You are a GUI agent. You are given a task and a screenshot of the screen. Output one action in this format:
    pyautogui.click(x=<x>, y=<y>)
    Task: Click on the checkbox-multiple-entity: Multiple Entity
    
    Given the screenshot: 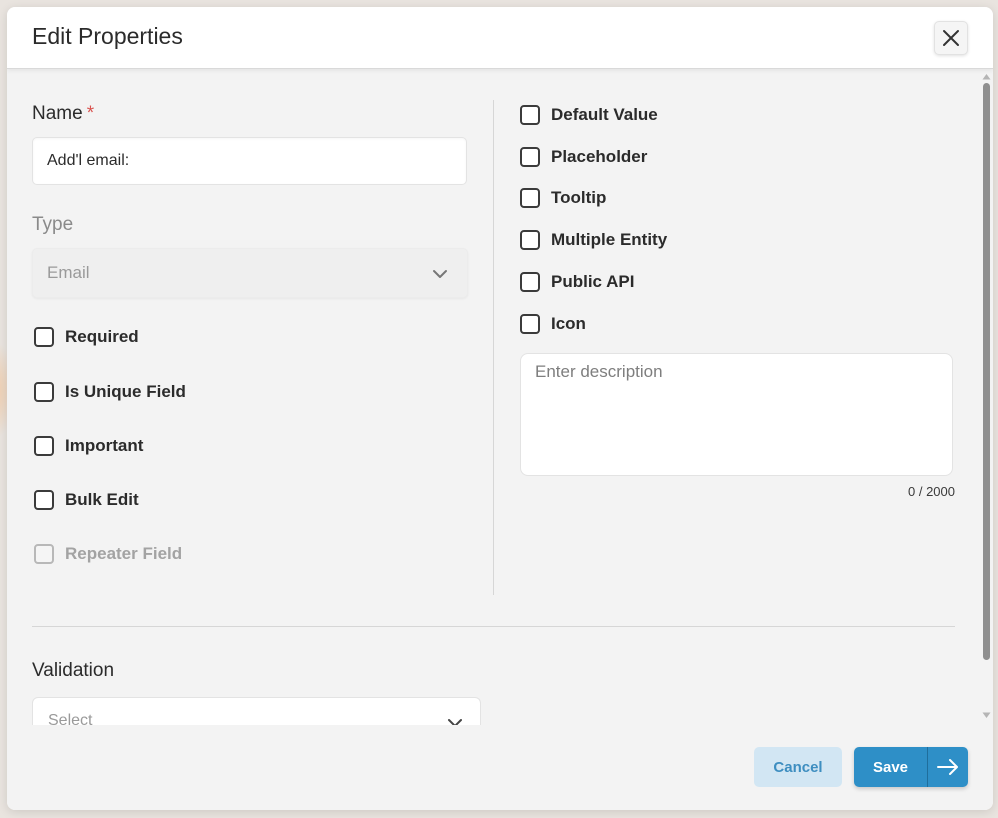 What is the action you would take?
    pyautogui.click(x=593, y=240)
    